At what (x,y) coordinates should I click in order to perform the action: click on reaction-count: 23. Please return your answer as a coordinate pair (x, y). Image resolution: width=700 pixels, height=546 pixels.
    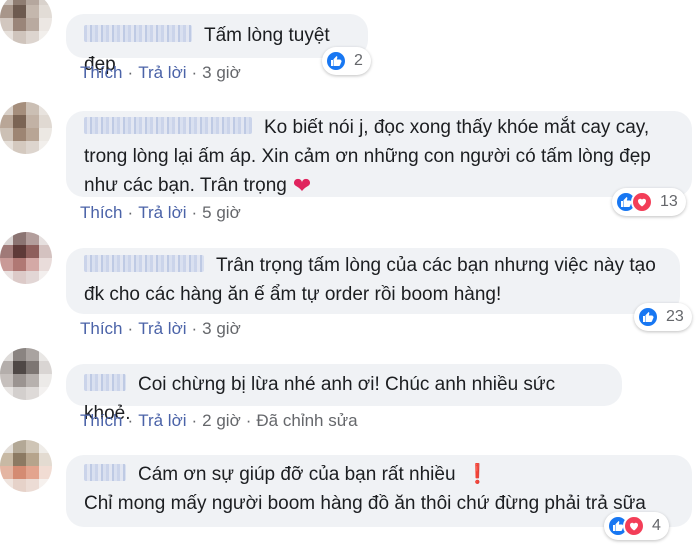
    Looking at the image, I should click on (675, 316).